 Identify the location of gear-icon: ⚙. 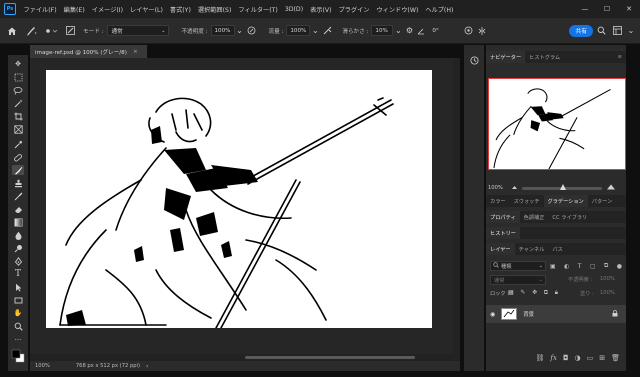
(409, 30).